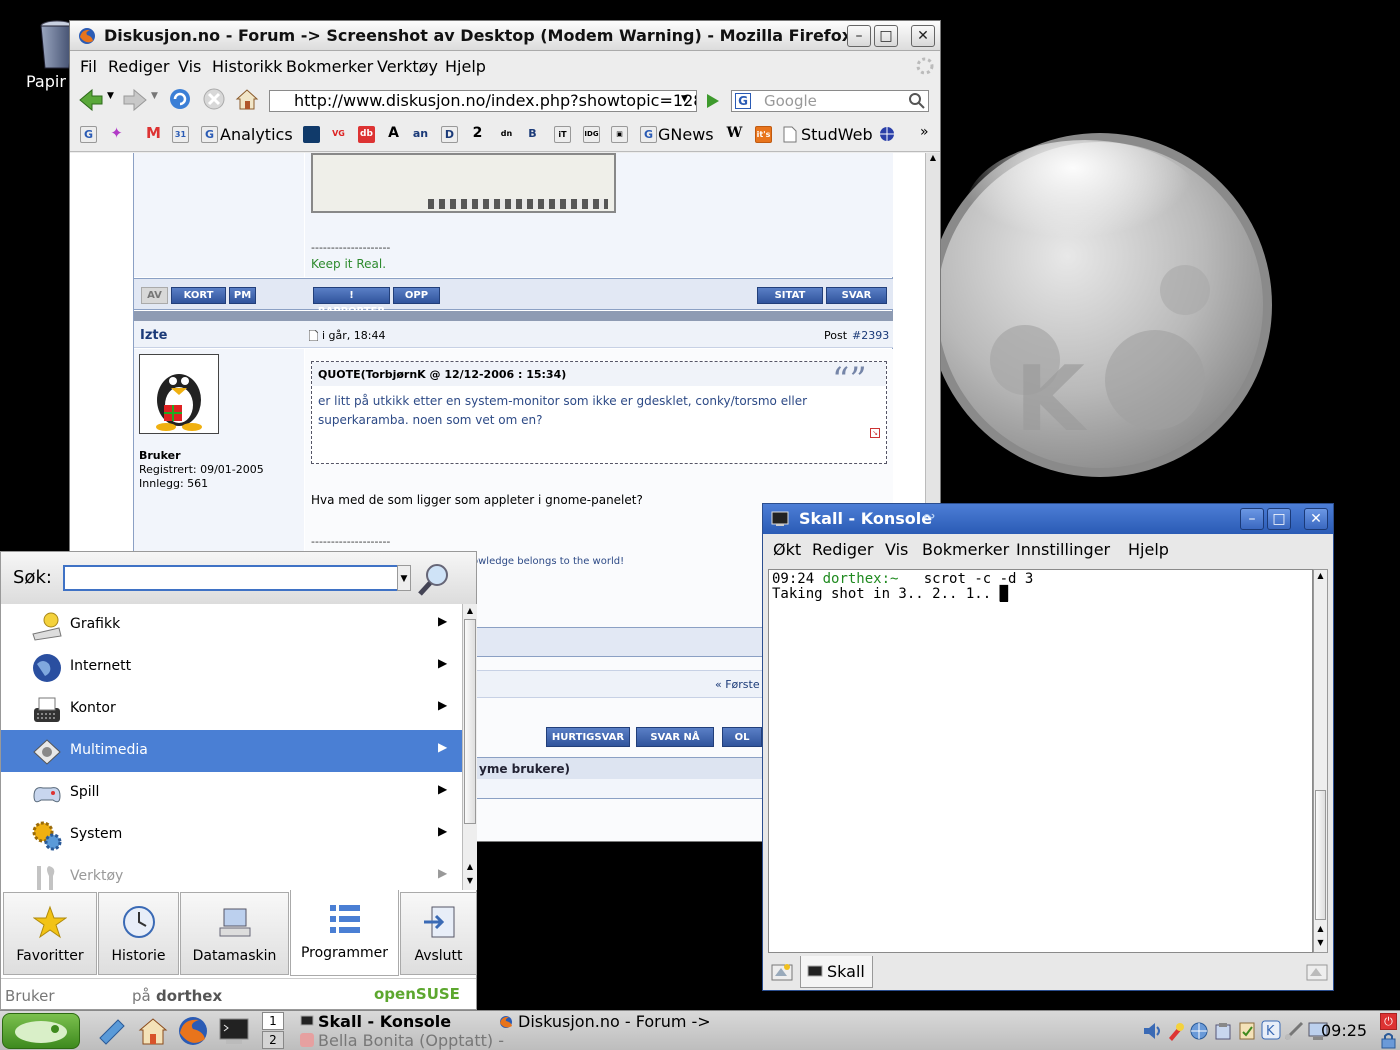 The height and width of the screenshot is (1050, 1400). What do you see at coordinates (420, 134) in the screenshot?
I see `bookmark-an-icon: an` at bounding box center [420, 134].